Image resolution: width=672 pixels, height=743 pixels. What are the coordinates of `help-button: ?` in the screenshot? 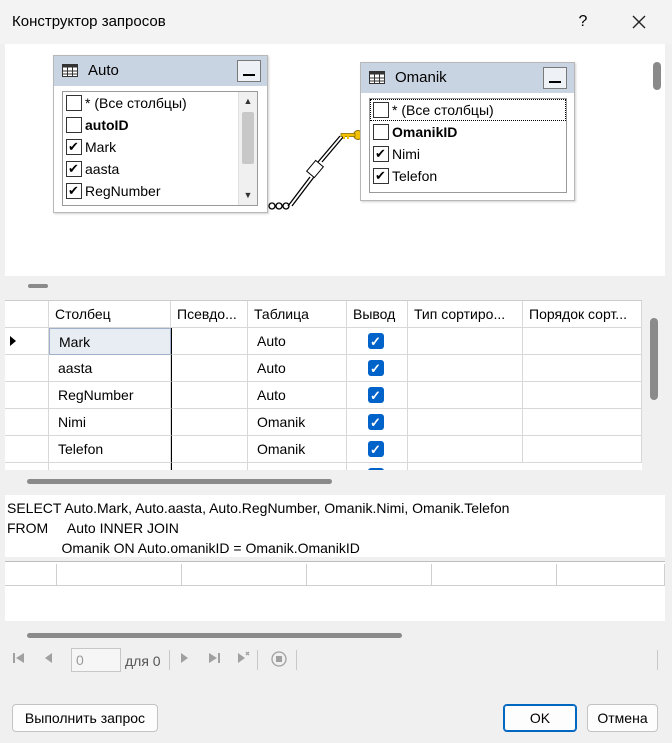 It's located at (583, 22).